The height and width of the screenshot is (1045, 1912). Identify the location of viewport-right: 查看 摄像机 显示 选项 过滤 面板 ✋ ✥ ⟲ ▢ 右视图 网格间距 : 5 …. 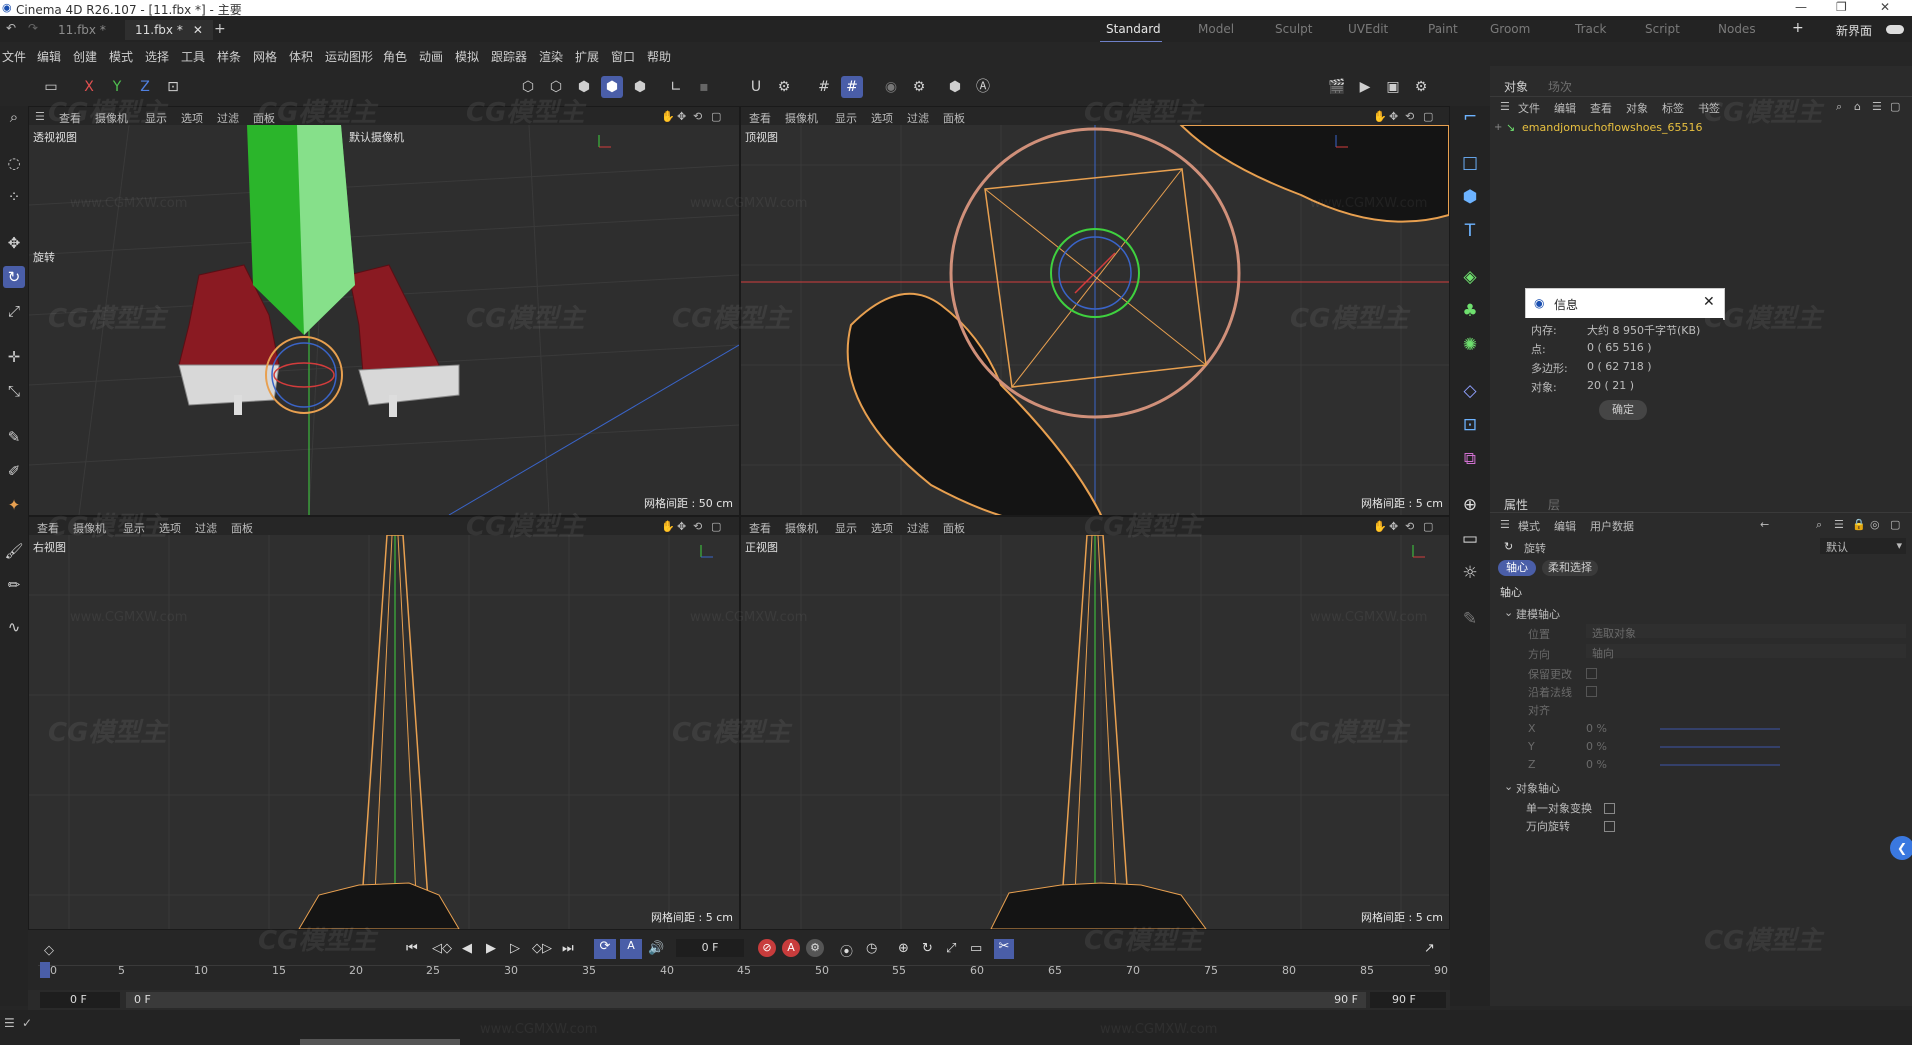
(384, 723).